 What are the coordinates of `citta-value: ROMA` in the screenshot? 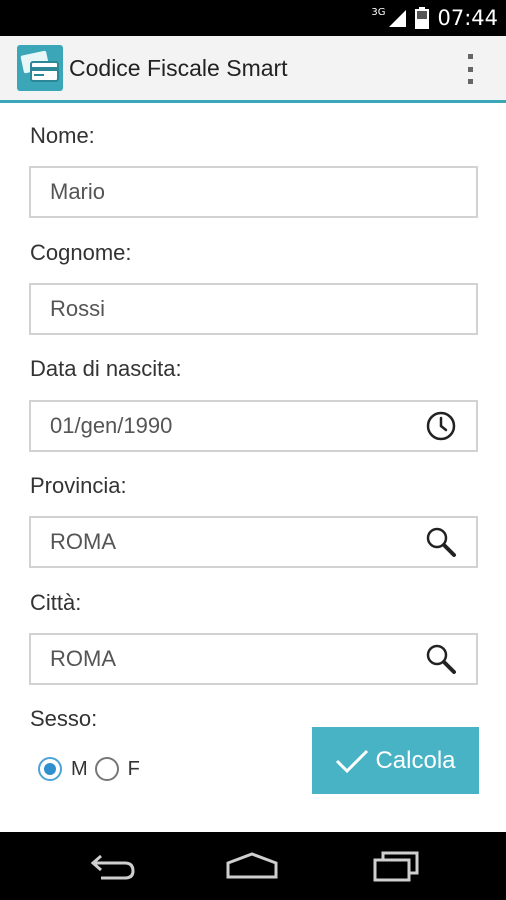 It's located at (83, 658).